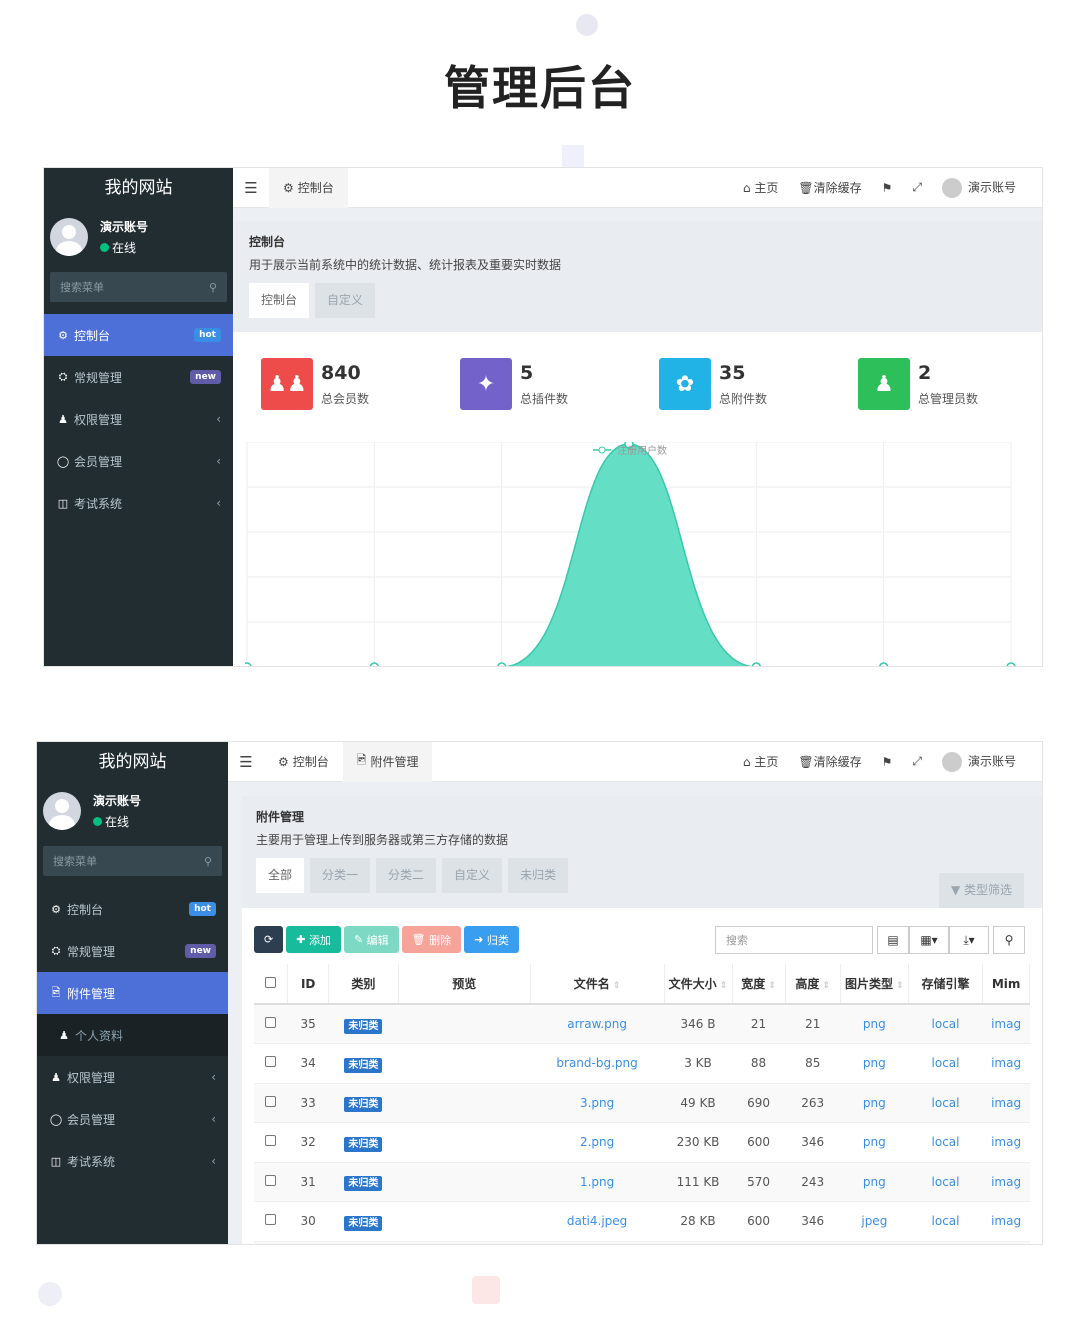 The width and height of the screenshot is (1080, 1329). I want to click on panel-tab: 分类一, so click(340, 875).